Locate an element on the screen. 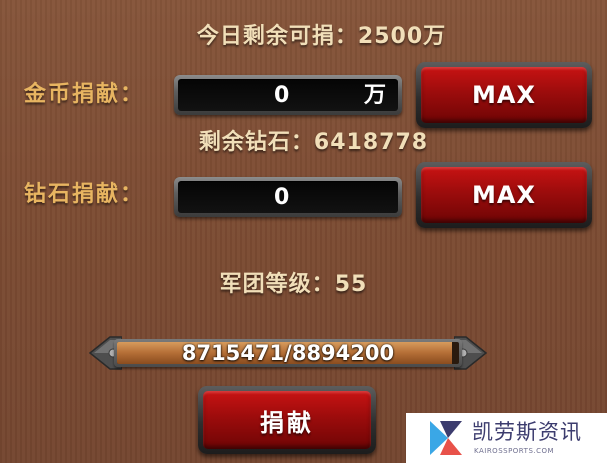 Image resolution: width=607 pixels, height=463 pixels. remaining-diamonds-label: 剩余钻石： is located at coordinates (256, 142).